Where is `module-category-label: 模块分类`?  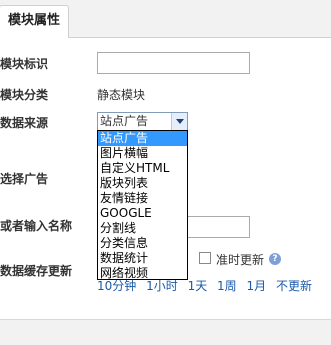
module-category-label: 模块分类 is located at coordinates (24, 95).